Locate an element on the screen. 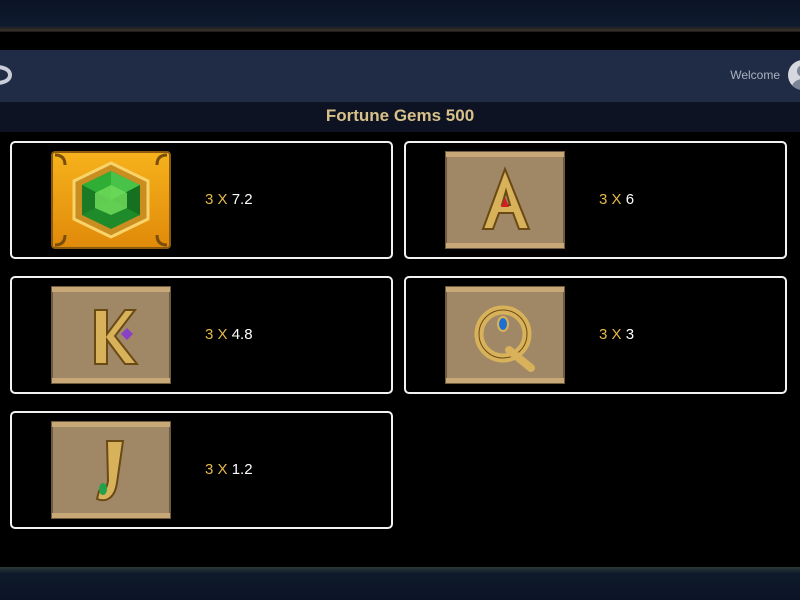 This screenshot has width=800, height=600. paytable-card-k: 3 X 4.8 is located at coordinates (201, 335).